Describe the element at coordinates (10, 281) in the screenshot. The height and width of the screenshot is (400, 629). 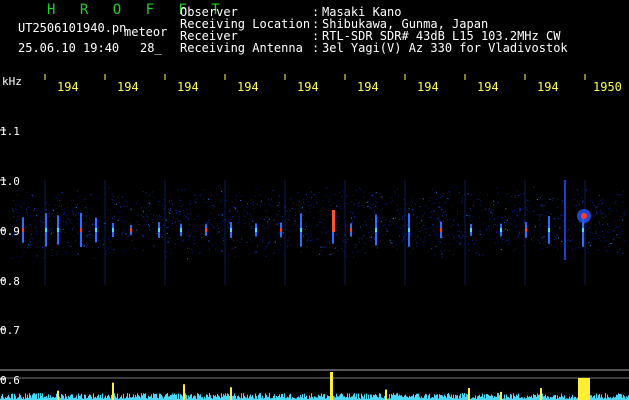
I see `y-tick-label: 0.8` at that location.